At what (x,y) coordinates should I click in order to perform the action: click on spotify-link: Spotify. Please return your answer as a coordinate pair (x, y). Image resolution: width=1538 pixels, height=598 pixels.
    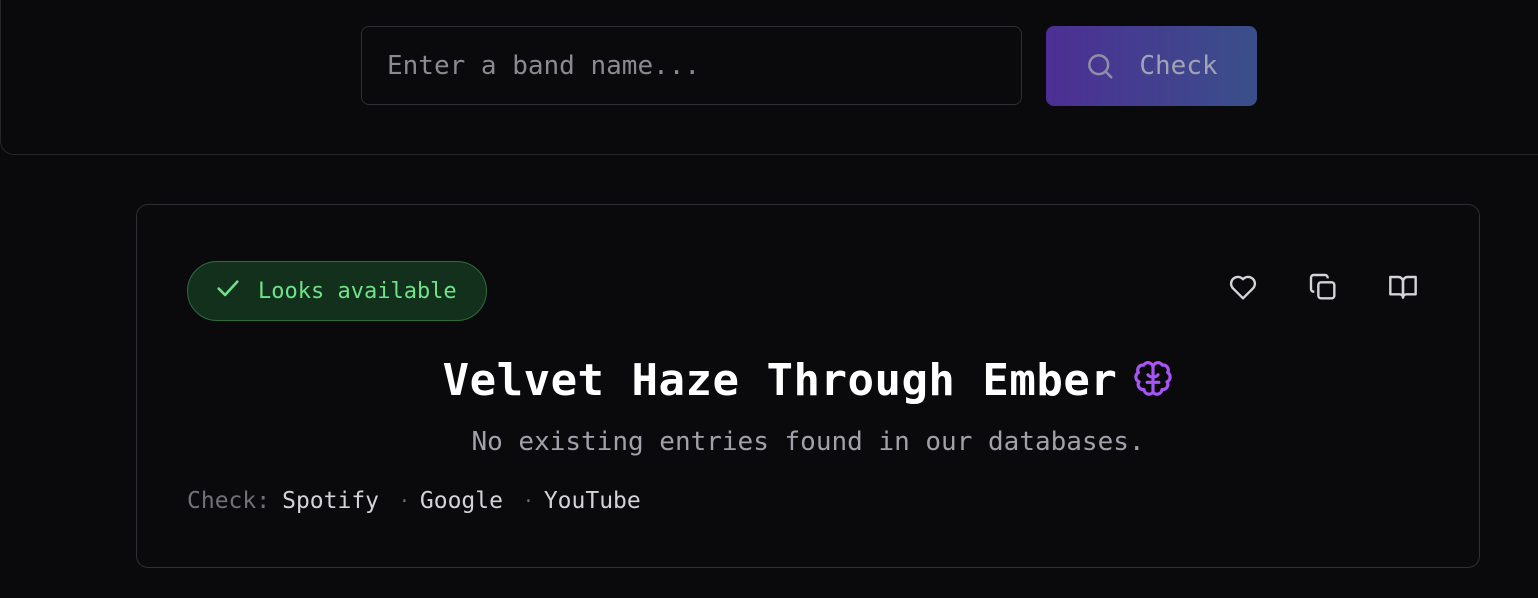
    Looking at the image, I should click on (330, 501).